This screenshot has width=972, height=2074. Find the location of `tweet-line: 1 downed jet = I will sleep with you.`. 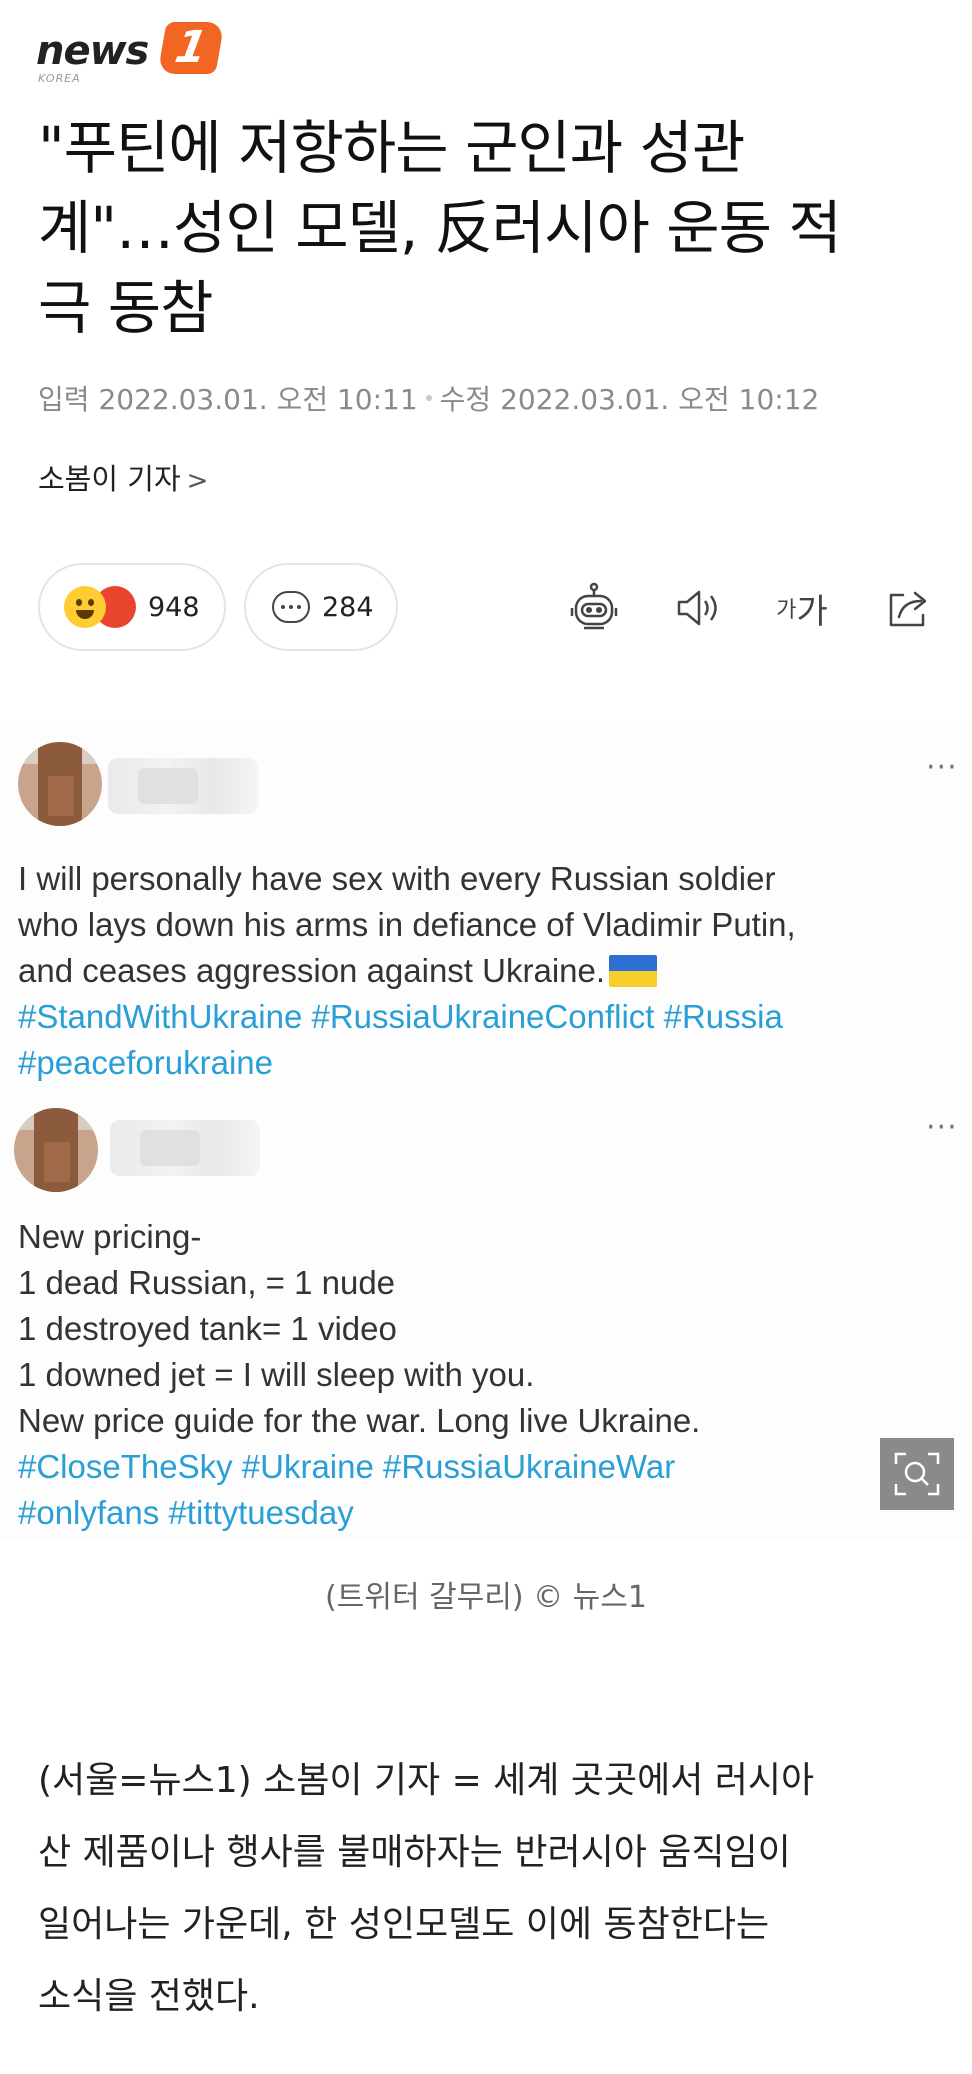

tweet-line: 1 downed jet = I will sleep with you. is located at coordinates (276, 1374).